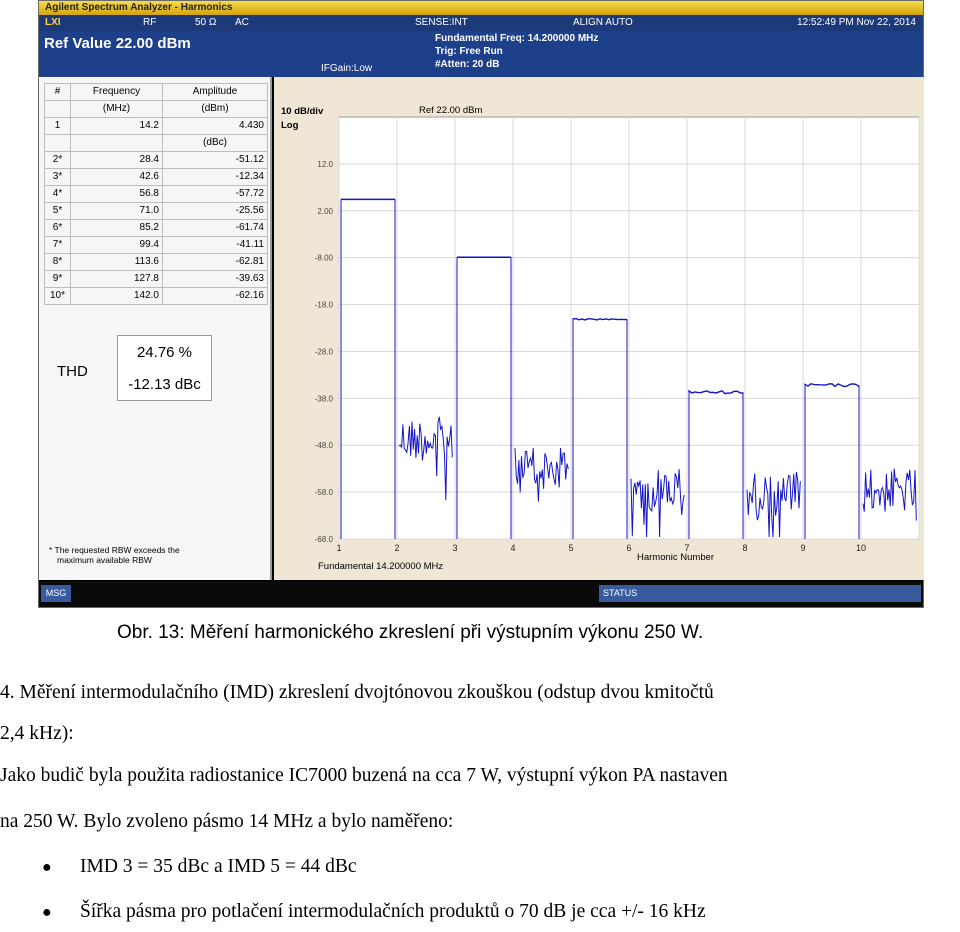 The height and width of the screenshot is (932, 960). Describe the element at coordinates (57, 296) in the screenshot. I see `row-index: 10*` at that location.